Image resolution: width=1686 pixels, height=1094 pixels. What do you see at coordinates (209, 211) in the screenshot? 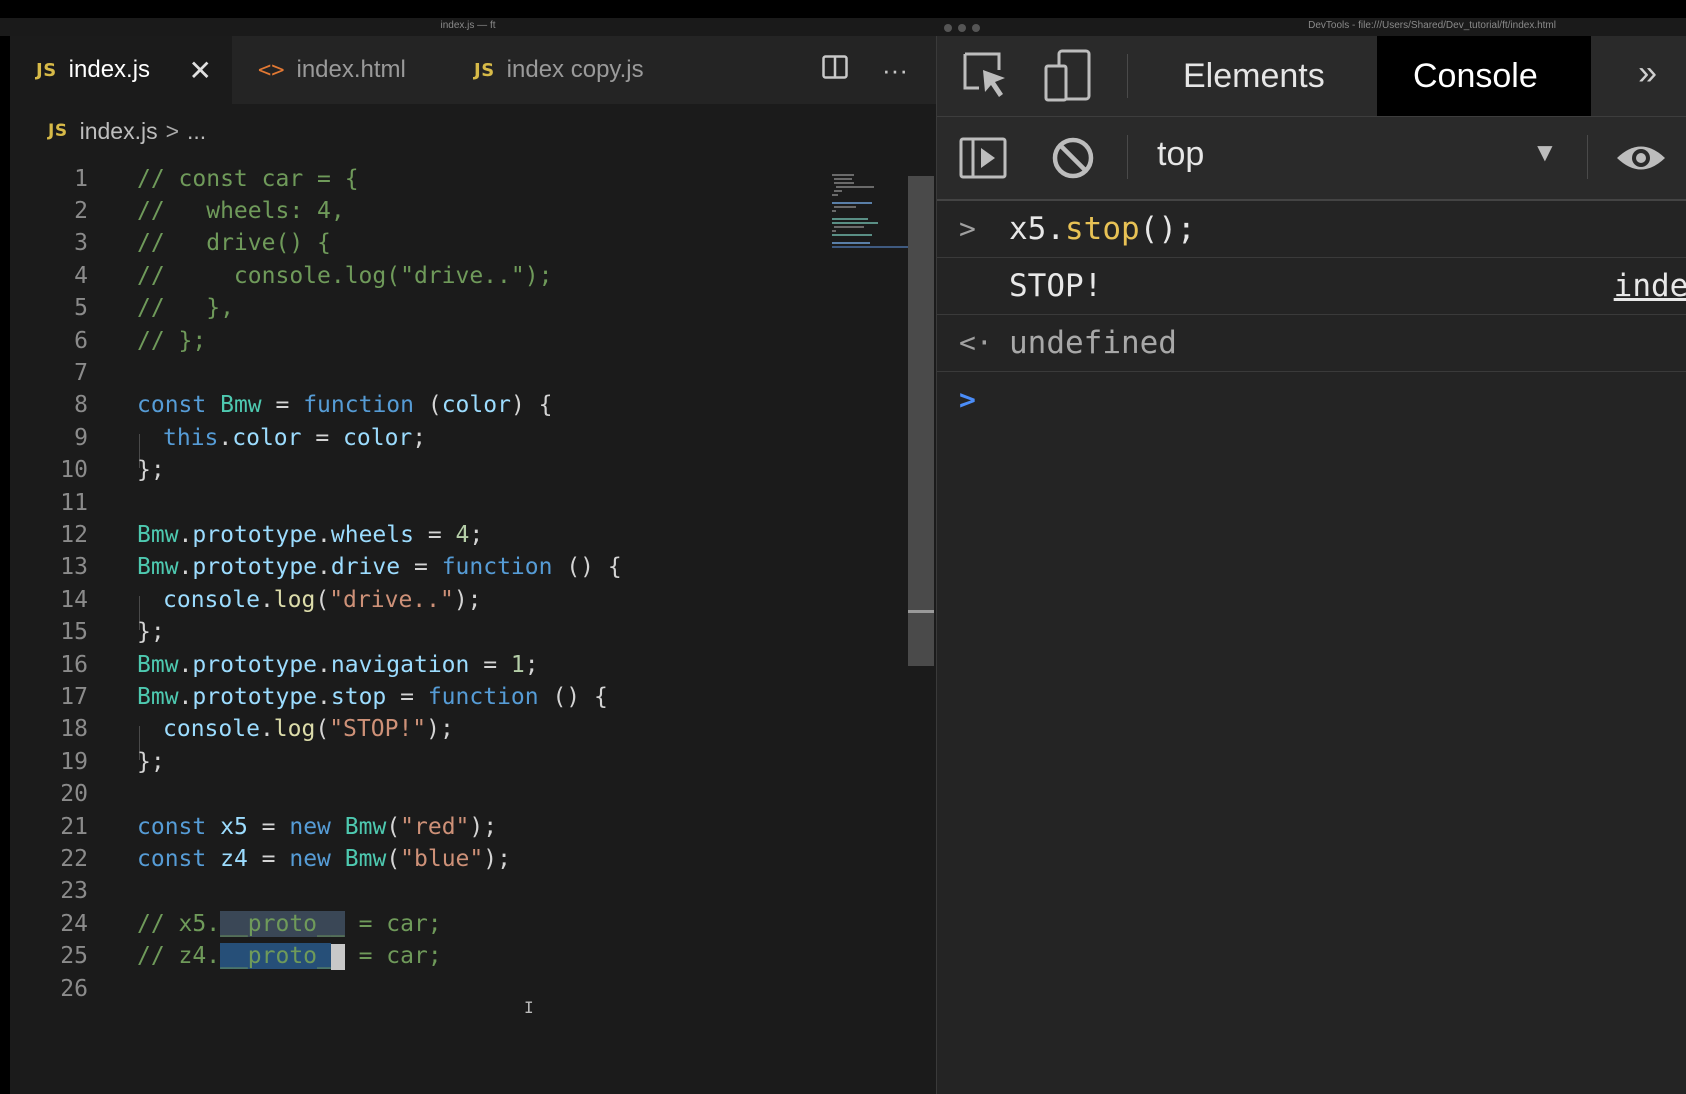
I see `code-line: 2// wheels: 4,` at bounding box center [209, 211].